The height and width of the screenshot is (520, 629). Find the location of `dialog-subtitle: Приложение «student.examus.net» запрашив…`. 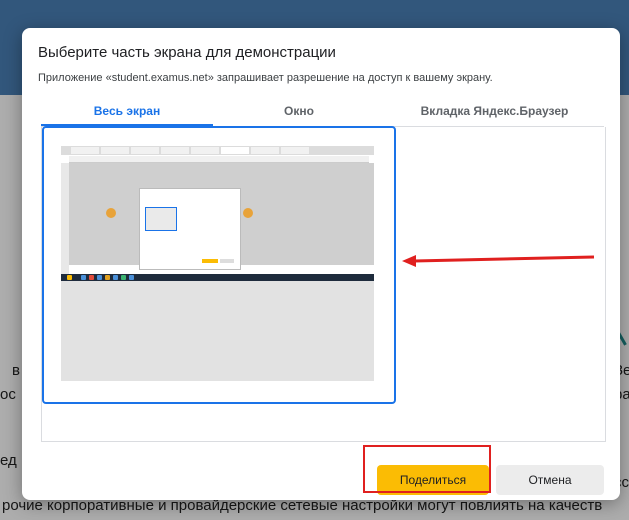

dialog-subtitle: Приложение «student.examus.net» запрашив… is located at coordinates (265, 78).